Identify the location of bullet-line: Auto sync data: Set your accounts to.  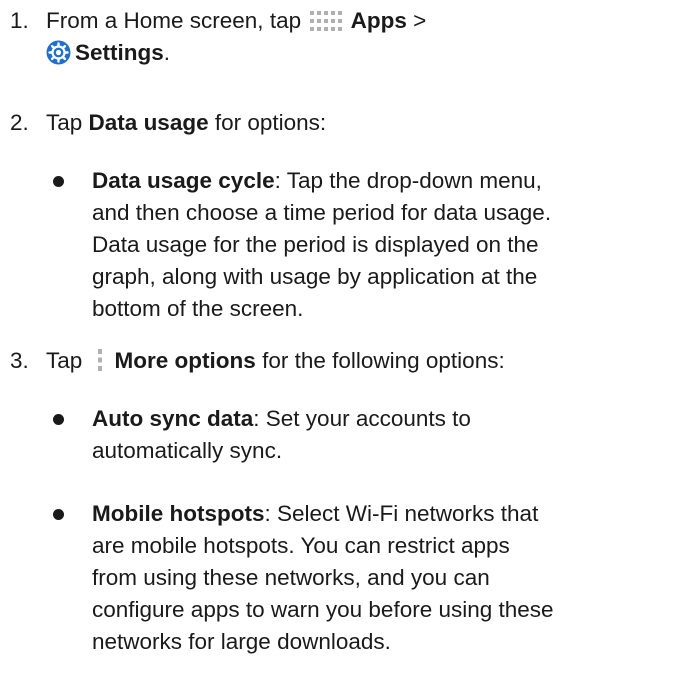
(386, 419).